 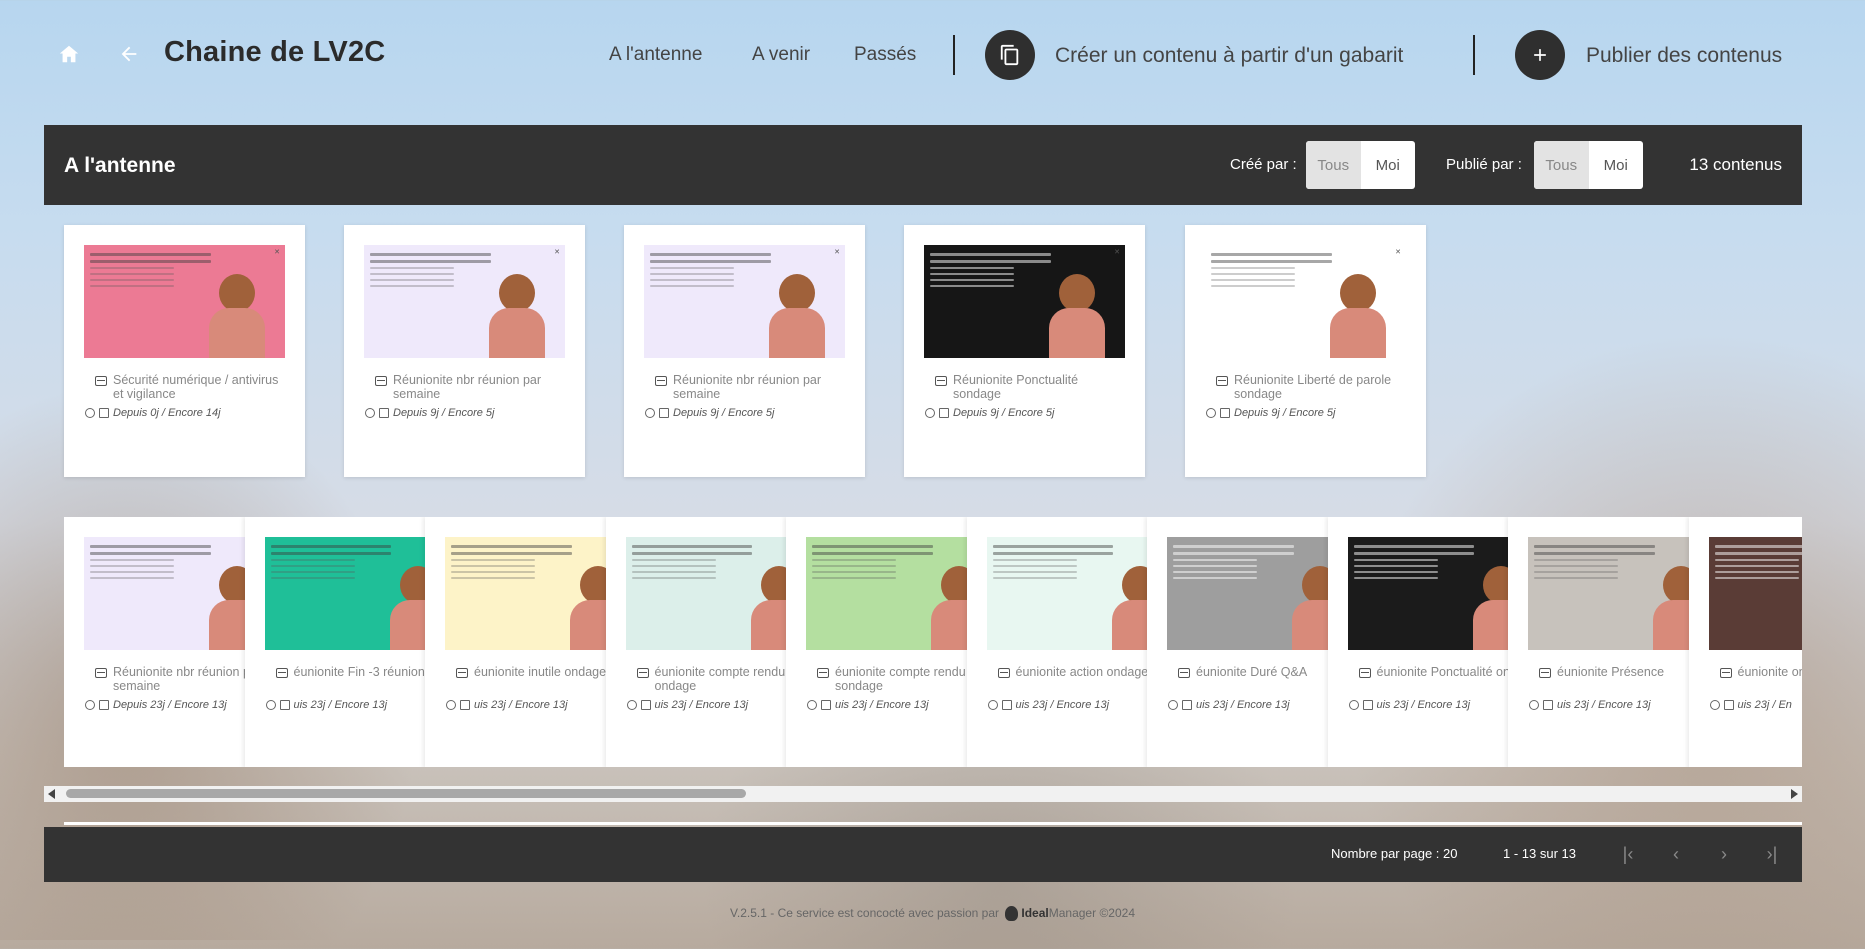 What do you see at coordinates (1628, 854) in the screenshot?
I see `first-page-icon: |‹` at bounding box center [1628, 854].